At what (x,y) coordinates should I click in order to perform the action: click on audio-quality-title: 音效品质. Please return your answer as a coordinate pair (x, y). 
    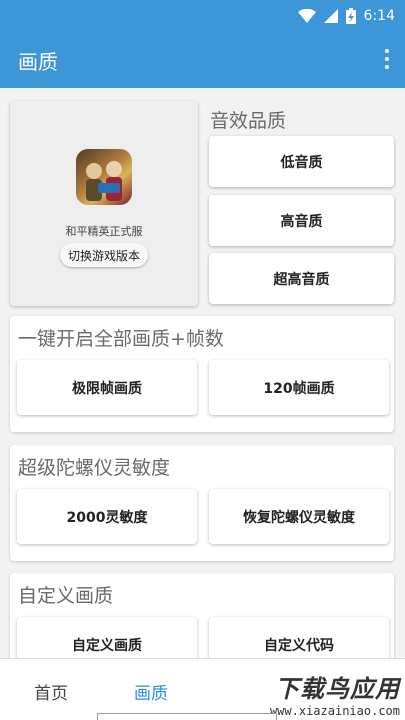
    Looking at the image, I should click on (248, 121).